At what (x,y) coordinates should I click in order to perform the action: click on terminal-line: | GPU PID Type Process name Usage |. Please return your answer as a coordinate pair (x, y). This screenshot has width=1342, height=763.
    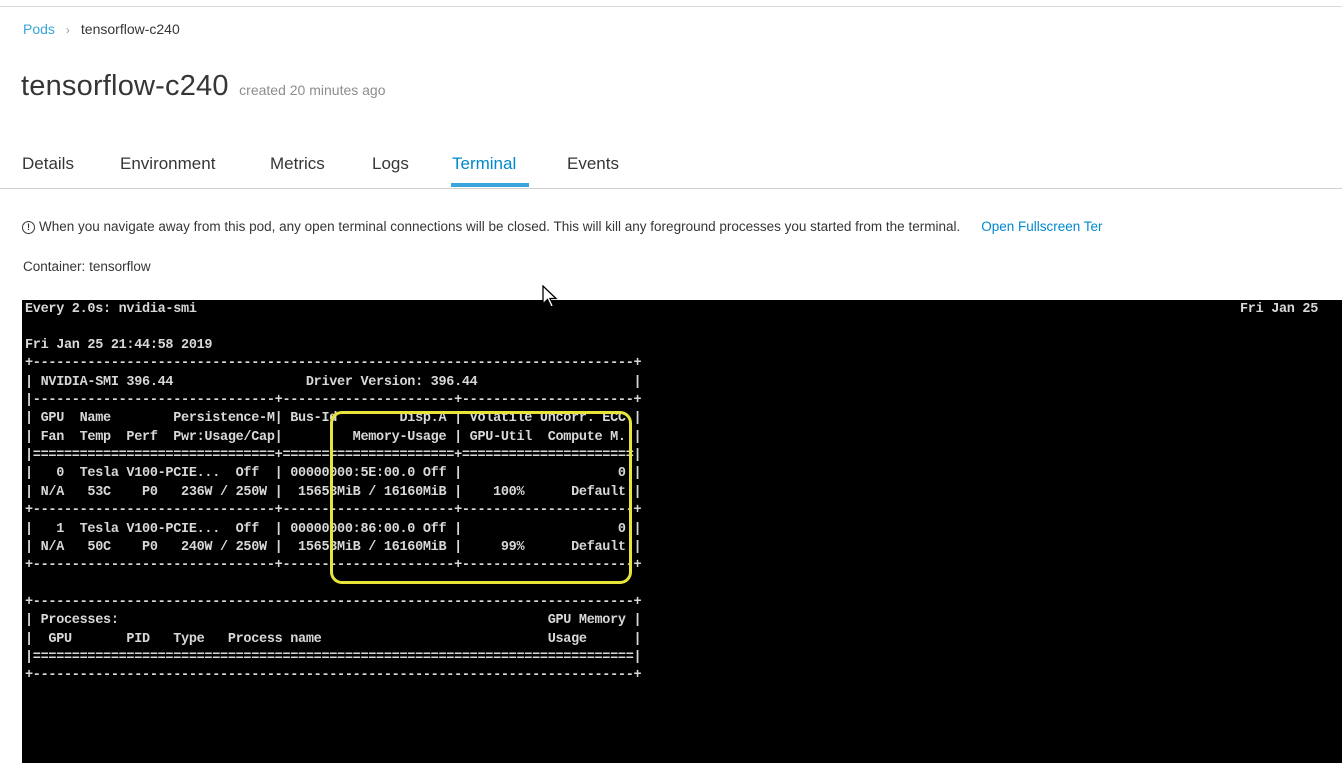
    Looking at the image, I should click on (333, 639).